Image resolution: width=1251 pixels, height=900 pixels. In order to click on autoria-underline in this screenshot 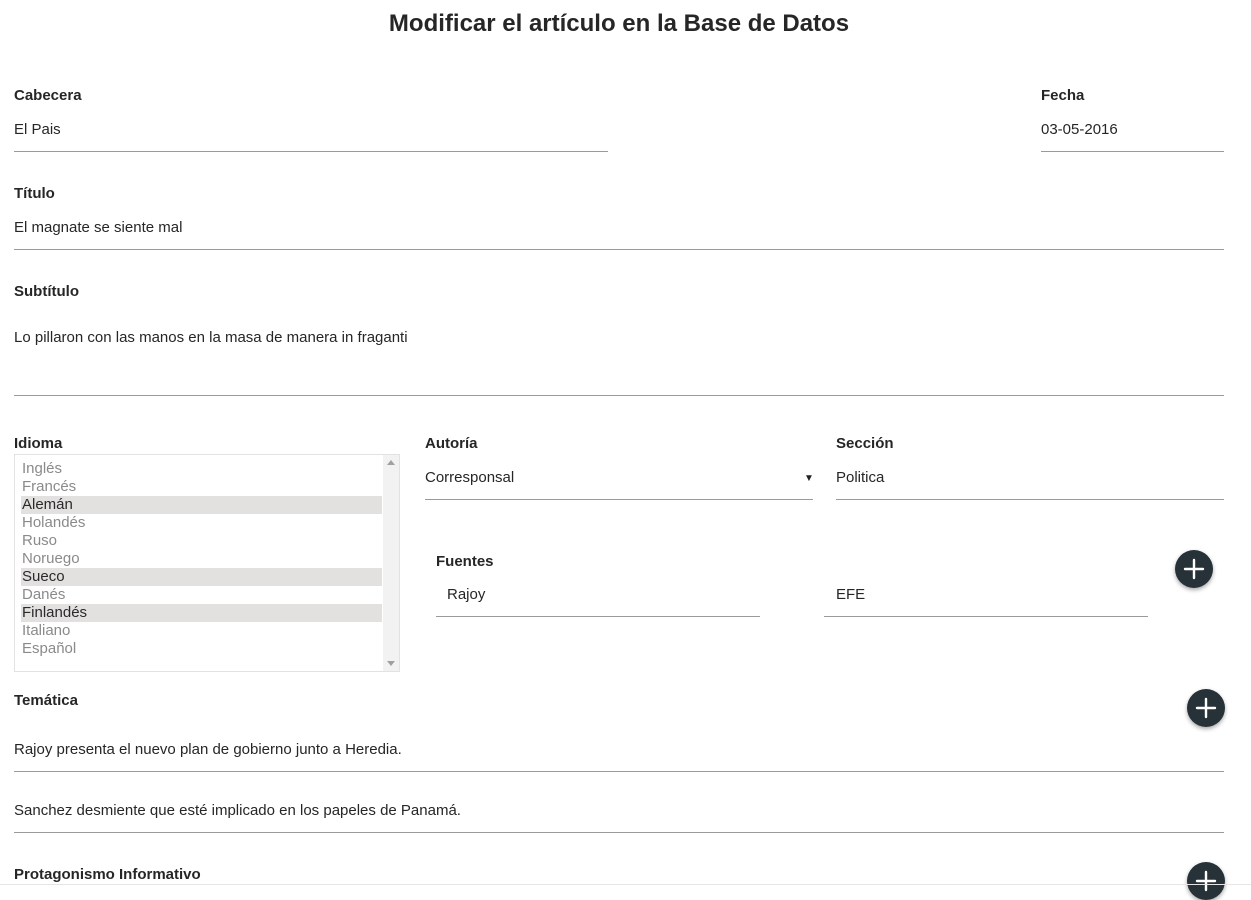, I will do `click(619, 499)`.